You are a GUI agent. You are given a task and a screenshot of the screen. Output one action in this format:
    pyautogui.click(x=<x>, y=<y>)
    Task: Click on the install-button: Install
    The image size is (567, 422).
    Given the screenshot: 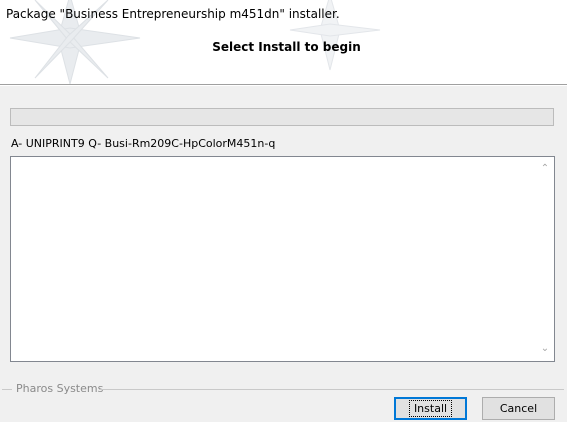 What is the action you would take?
    pyautogui.click(x=430, y=408)
    